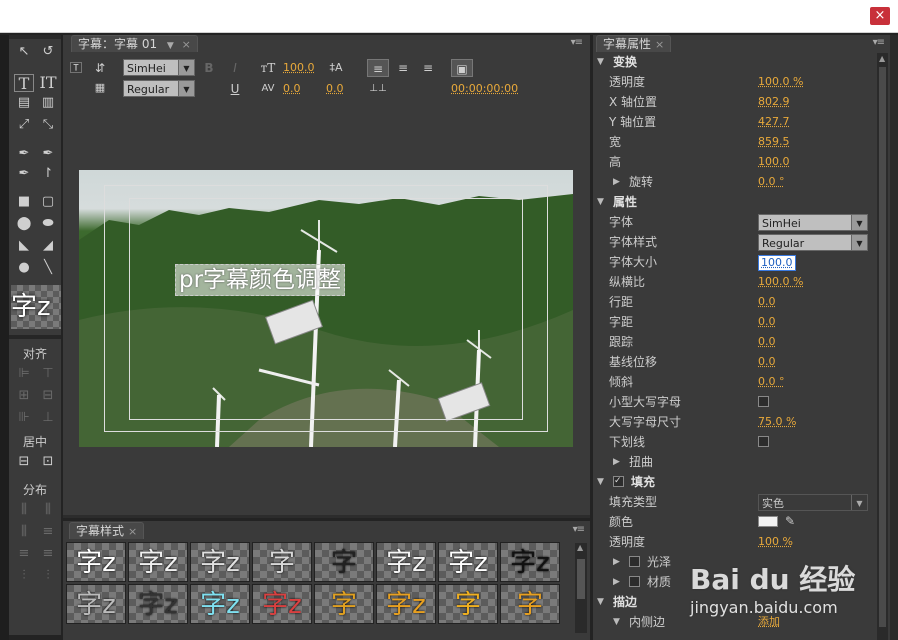 This screenshot has width=898, height=640. What do you see at coordinates (403, 68) in the screenshot?
I see `align-center-text-icon: ≡` at bounding box center [403, 68].